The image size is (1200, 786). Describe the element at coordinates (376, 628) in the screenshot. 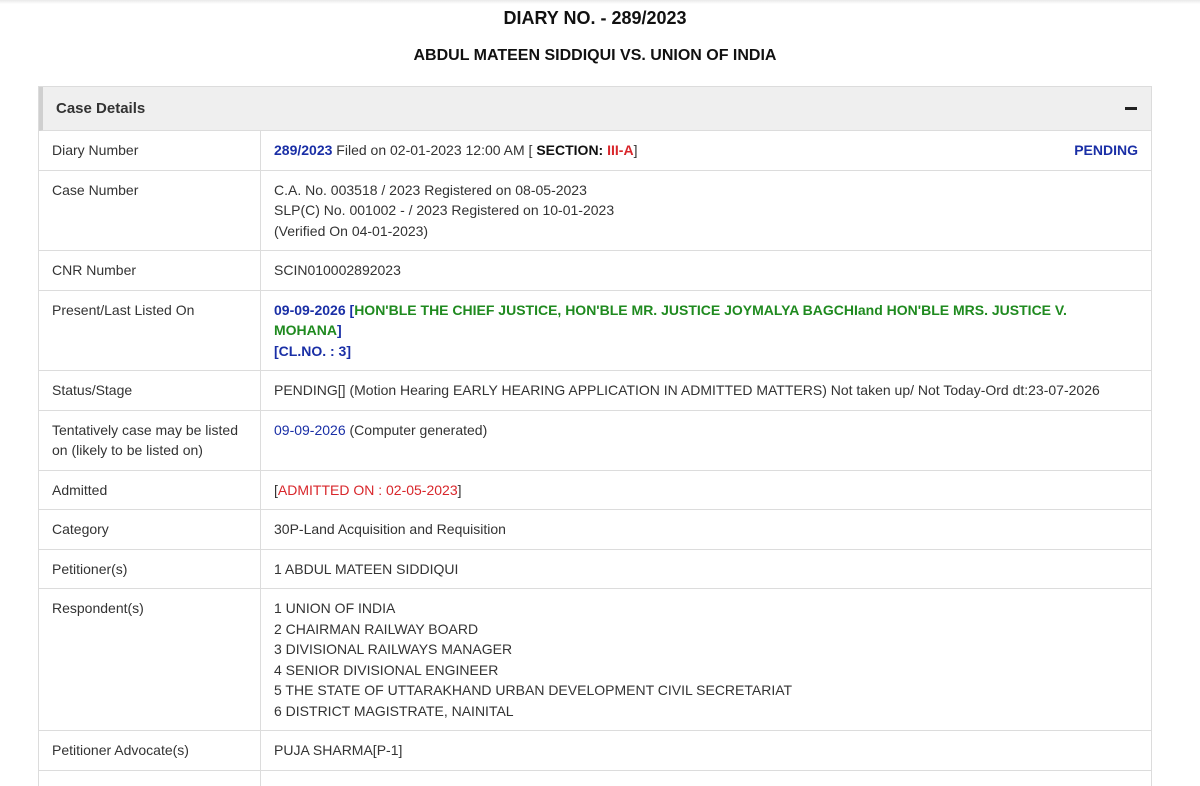

I see `respondent-item: 2 CHAIRMAN RAILWAY BOARD` at that location.